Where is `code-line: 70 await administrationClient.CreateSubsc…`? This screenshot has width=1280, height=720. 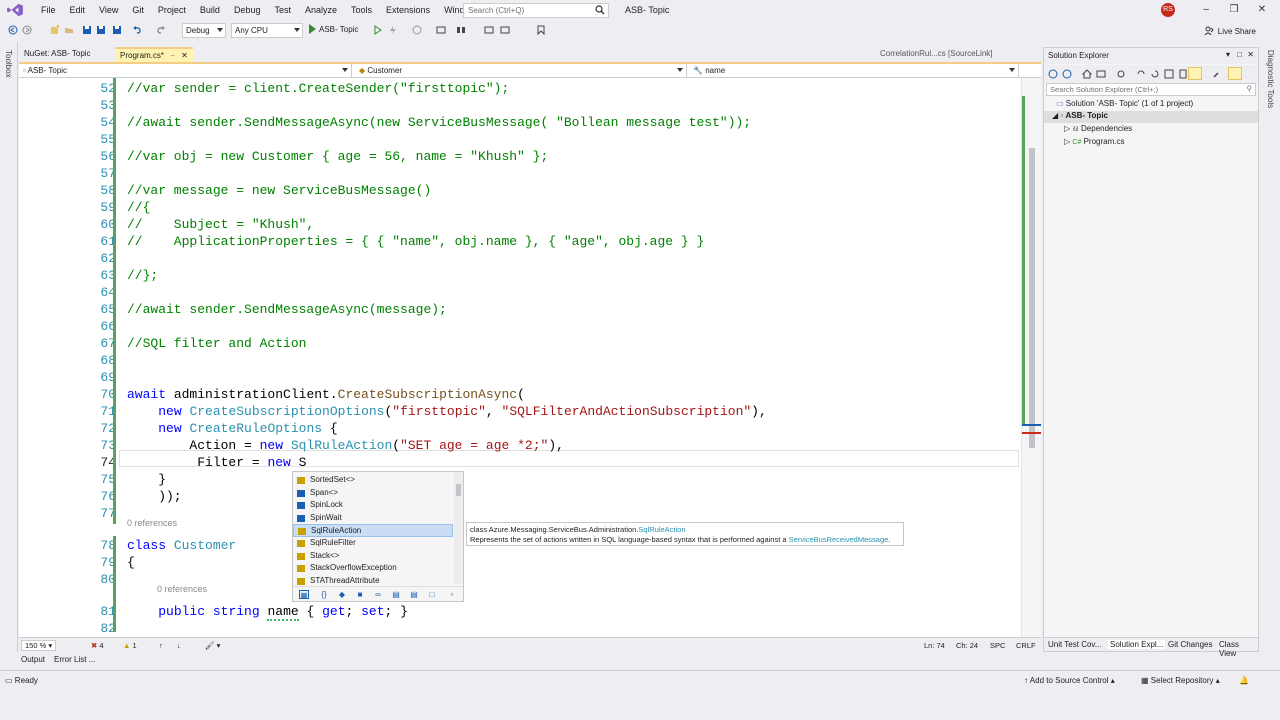
code-line: 70 await administrationClient.CreateSubsc… is located at coordinates (519, 394).